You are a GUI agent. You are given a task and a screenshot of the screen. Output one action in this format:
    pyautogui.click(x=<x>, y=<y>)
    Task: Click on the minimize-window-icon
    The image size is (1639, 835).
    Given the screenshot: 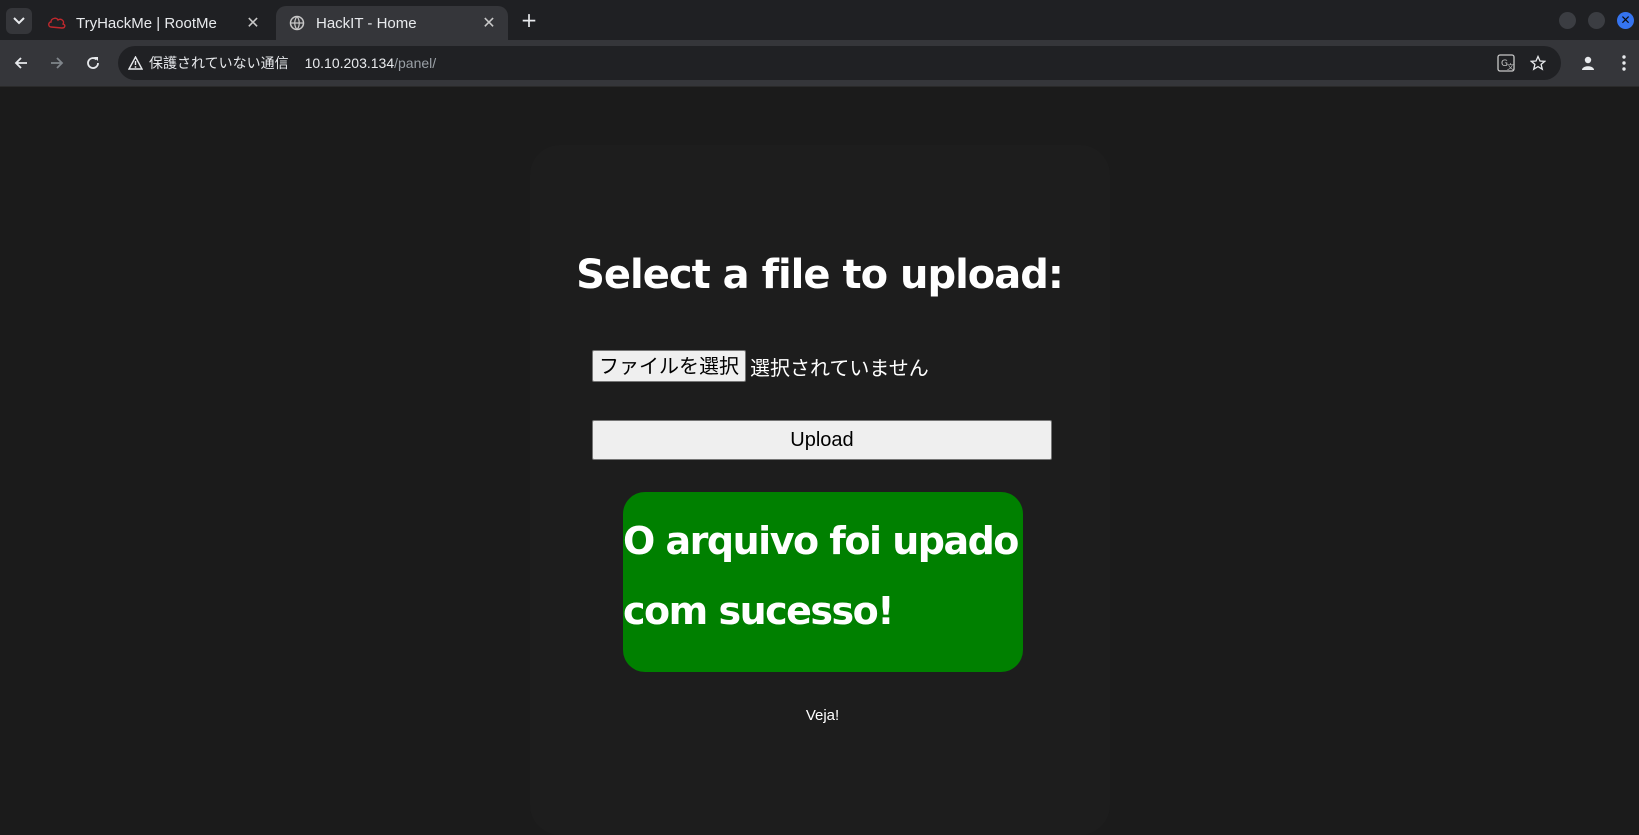 What is the action you would take?
    pyautogui.click(x=1567, y=20)
    